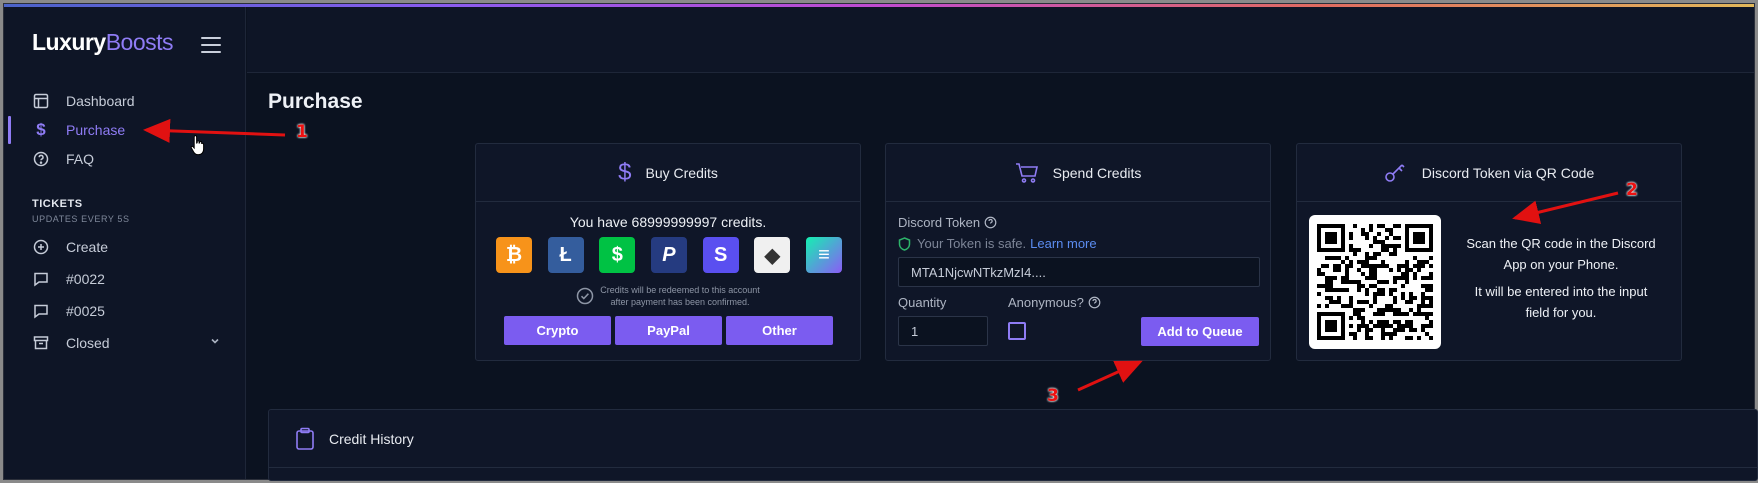  Describe the element at coordinates (87, 247) in the screenshot. I see `sidebar-item-label: Create` at that location.